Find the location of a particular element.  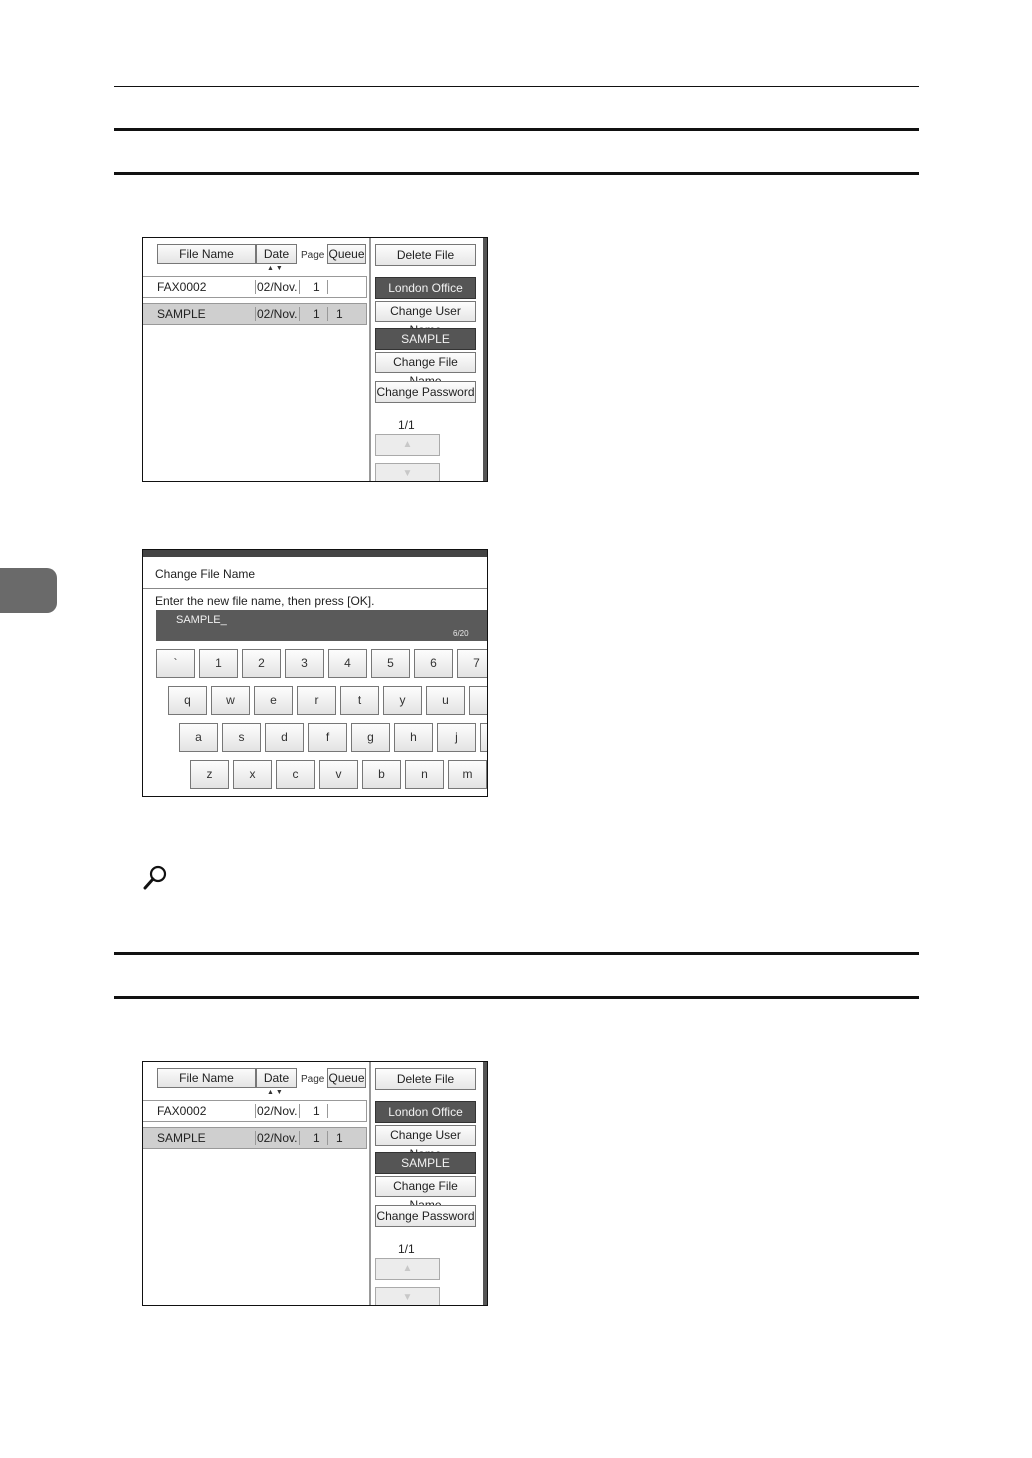

key-button: x is located at coordinates (252, 774).